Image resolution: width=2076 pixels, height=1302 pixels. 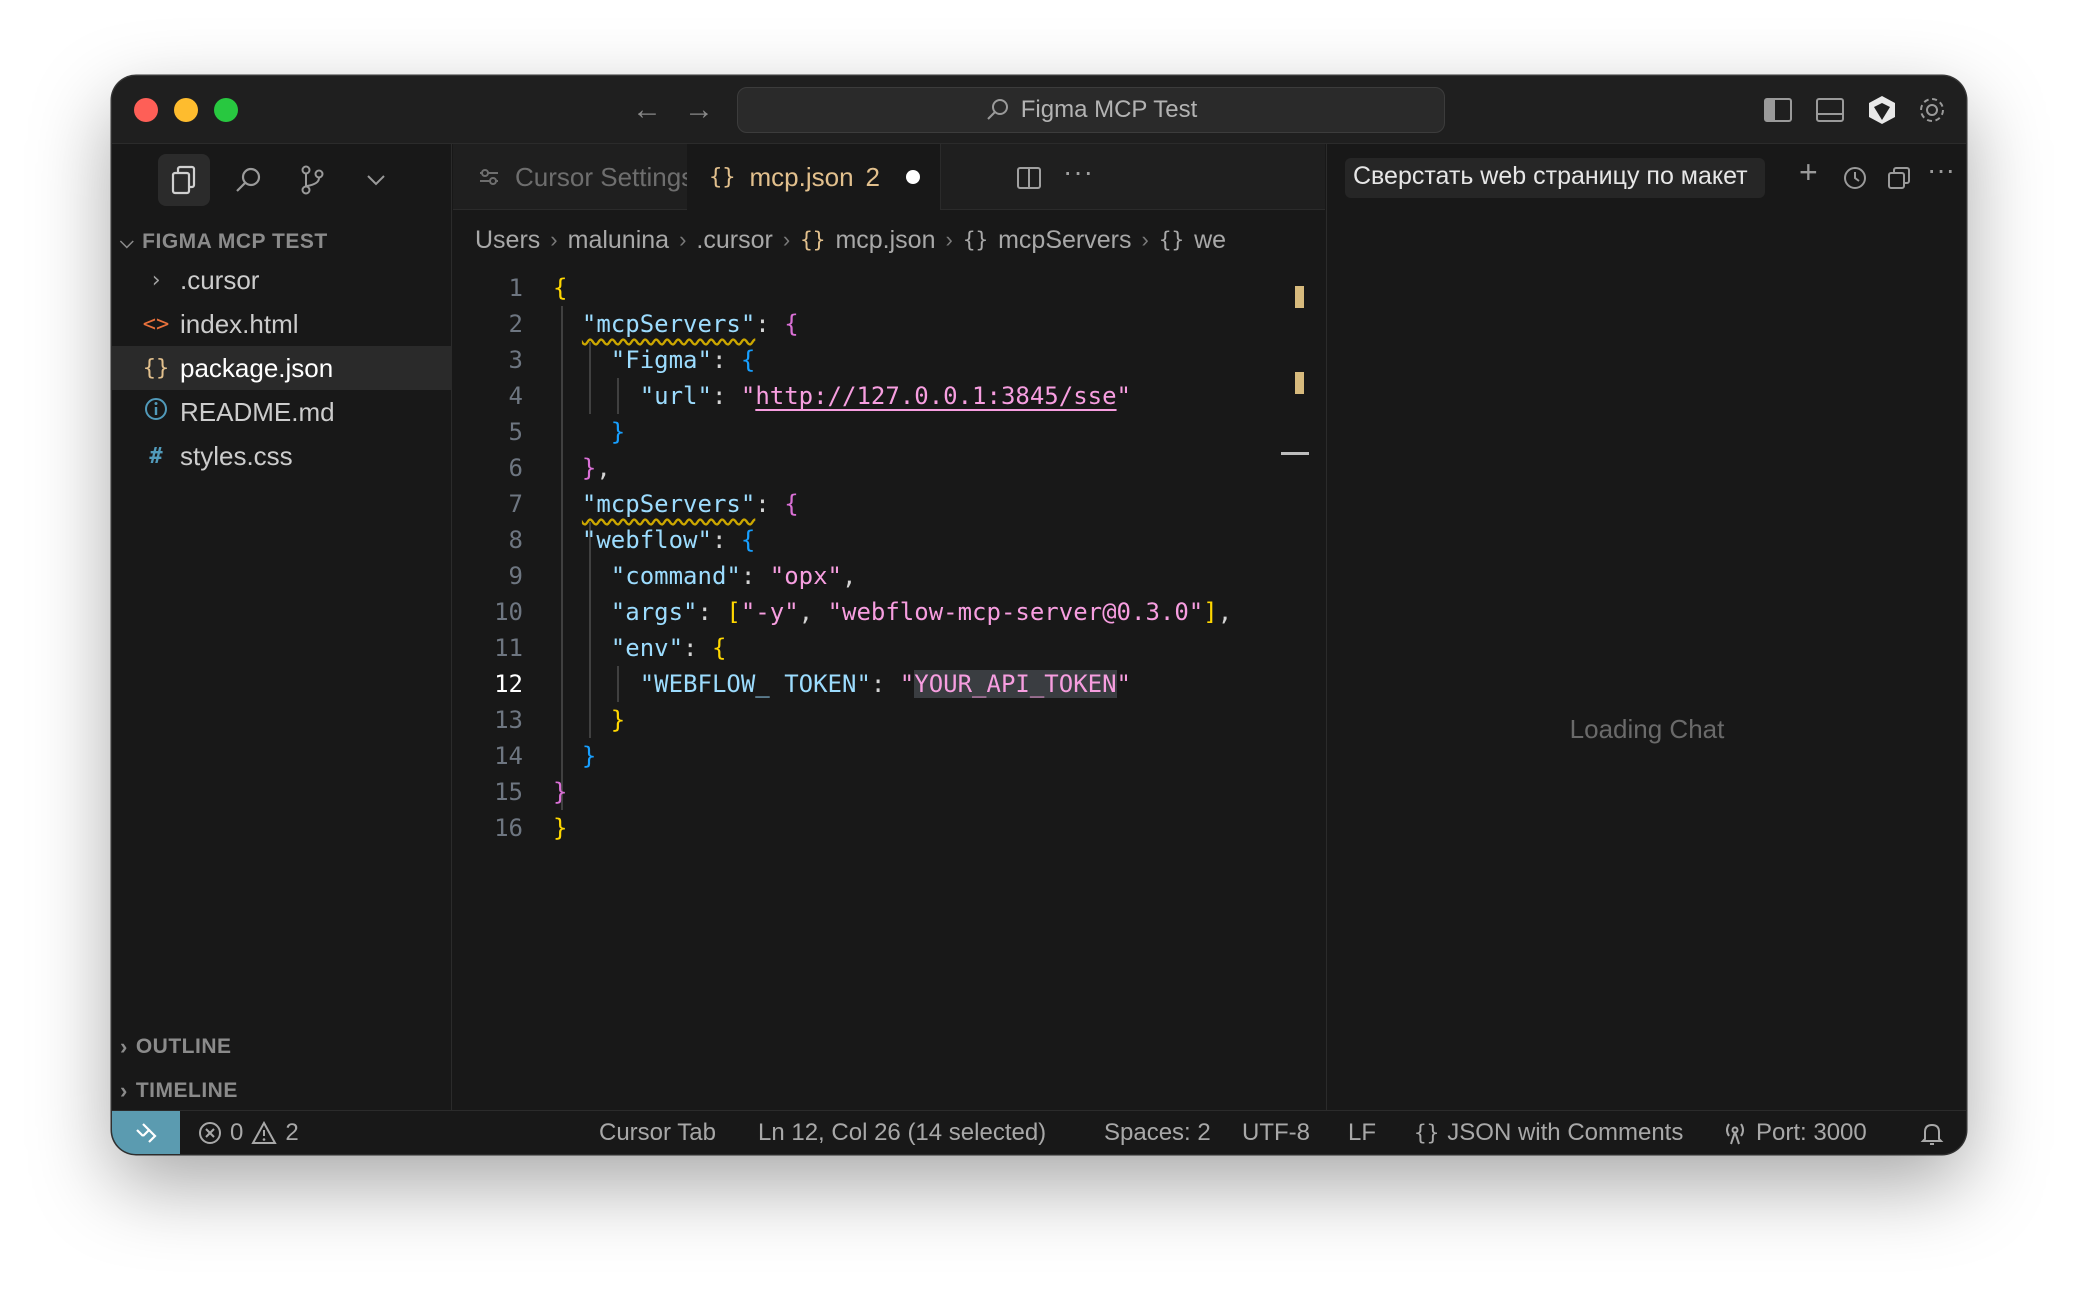 What do you see at coordinates (889, 648) in the screenshot?
I see `code-line: 11 "env": {` at bounding box center [889, 648].